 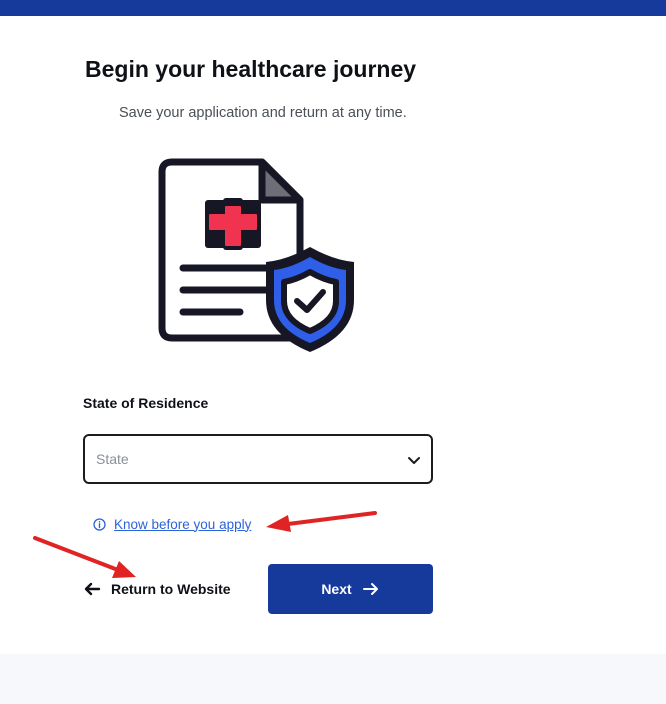 What do you see at coordinates (112, 459) in the screenshot?
I see `state-select-placeholder: State` at bounding box center [112, 459].